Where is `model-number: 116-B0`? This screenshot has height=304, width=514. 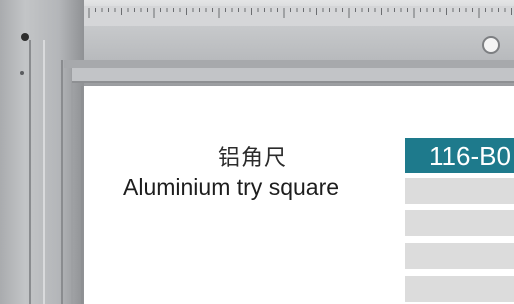 model-number: 116-B0 is located at coordinates (470, 156).